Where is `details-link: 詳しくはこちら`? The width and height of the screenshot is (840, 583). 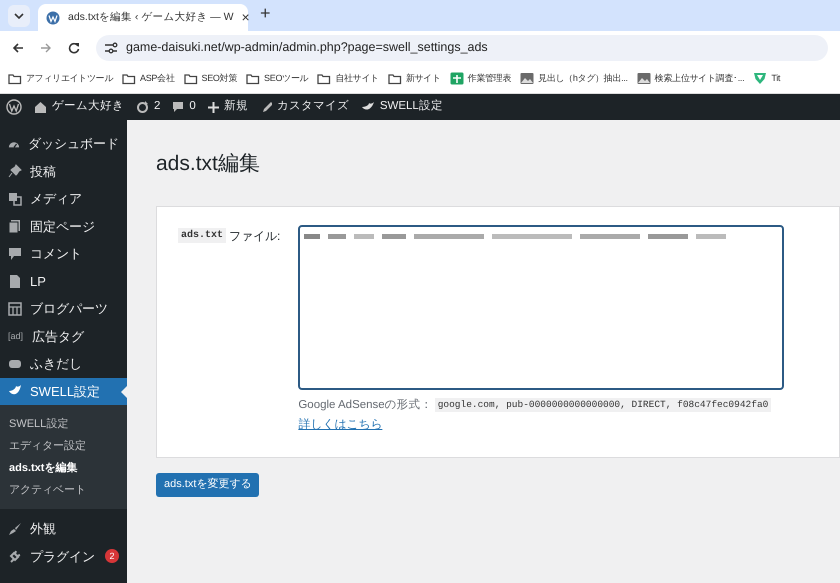 details-link: 詳しくはこちら is located at coordinates (340, 423).